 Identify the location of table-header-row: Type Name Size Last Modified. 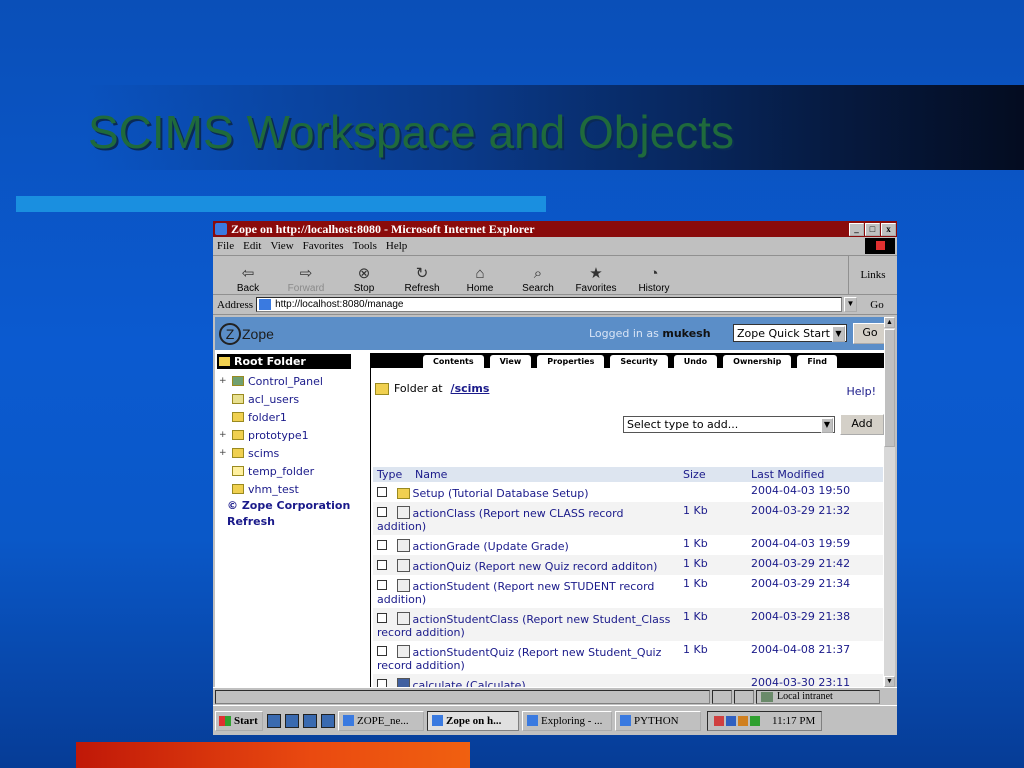
(628, 474).